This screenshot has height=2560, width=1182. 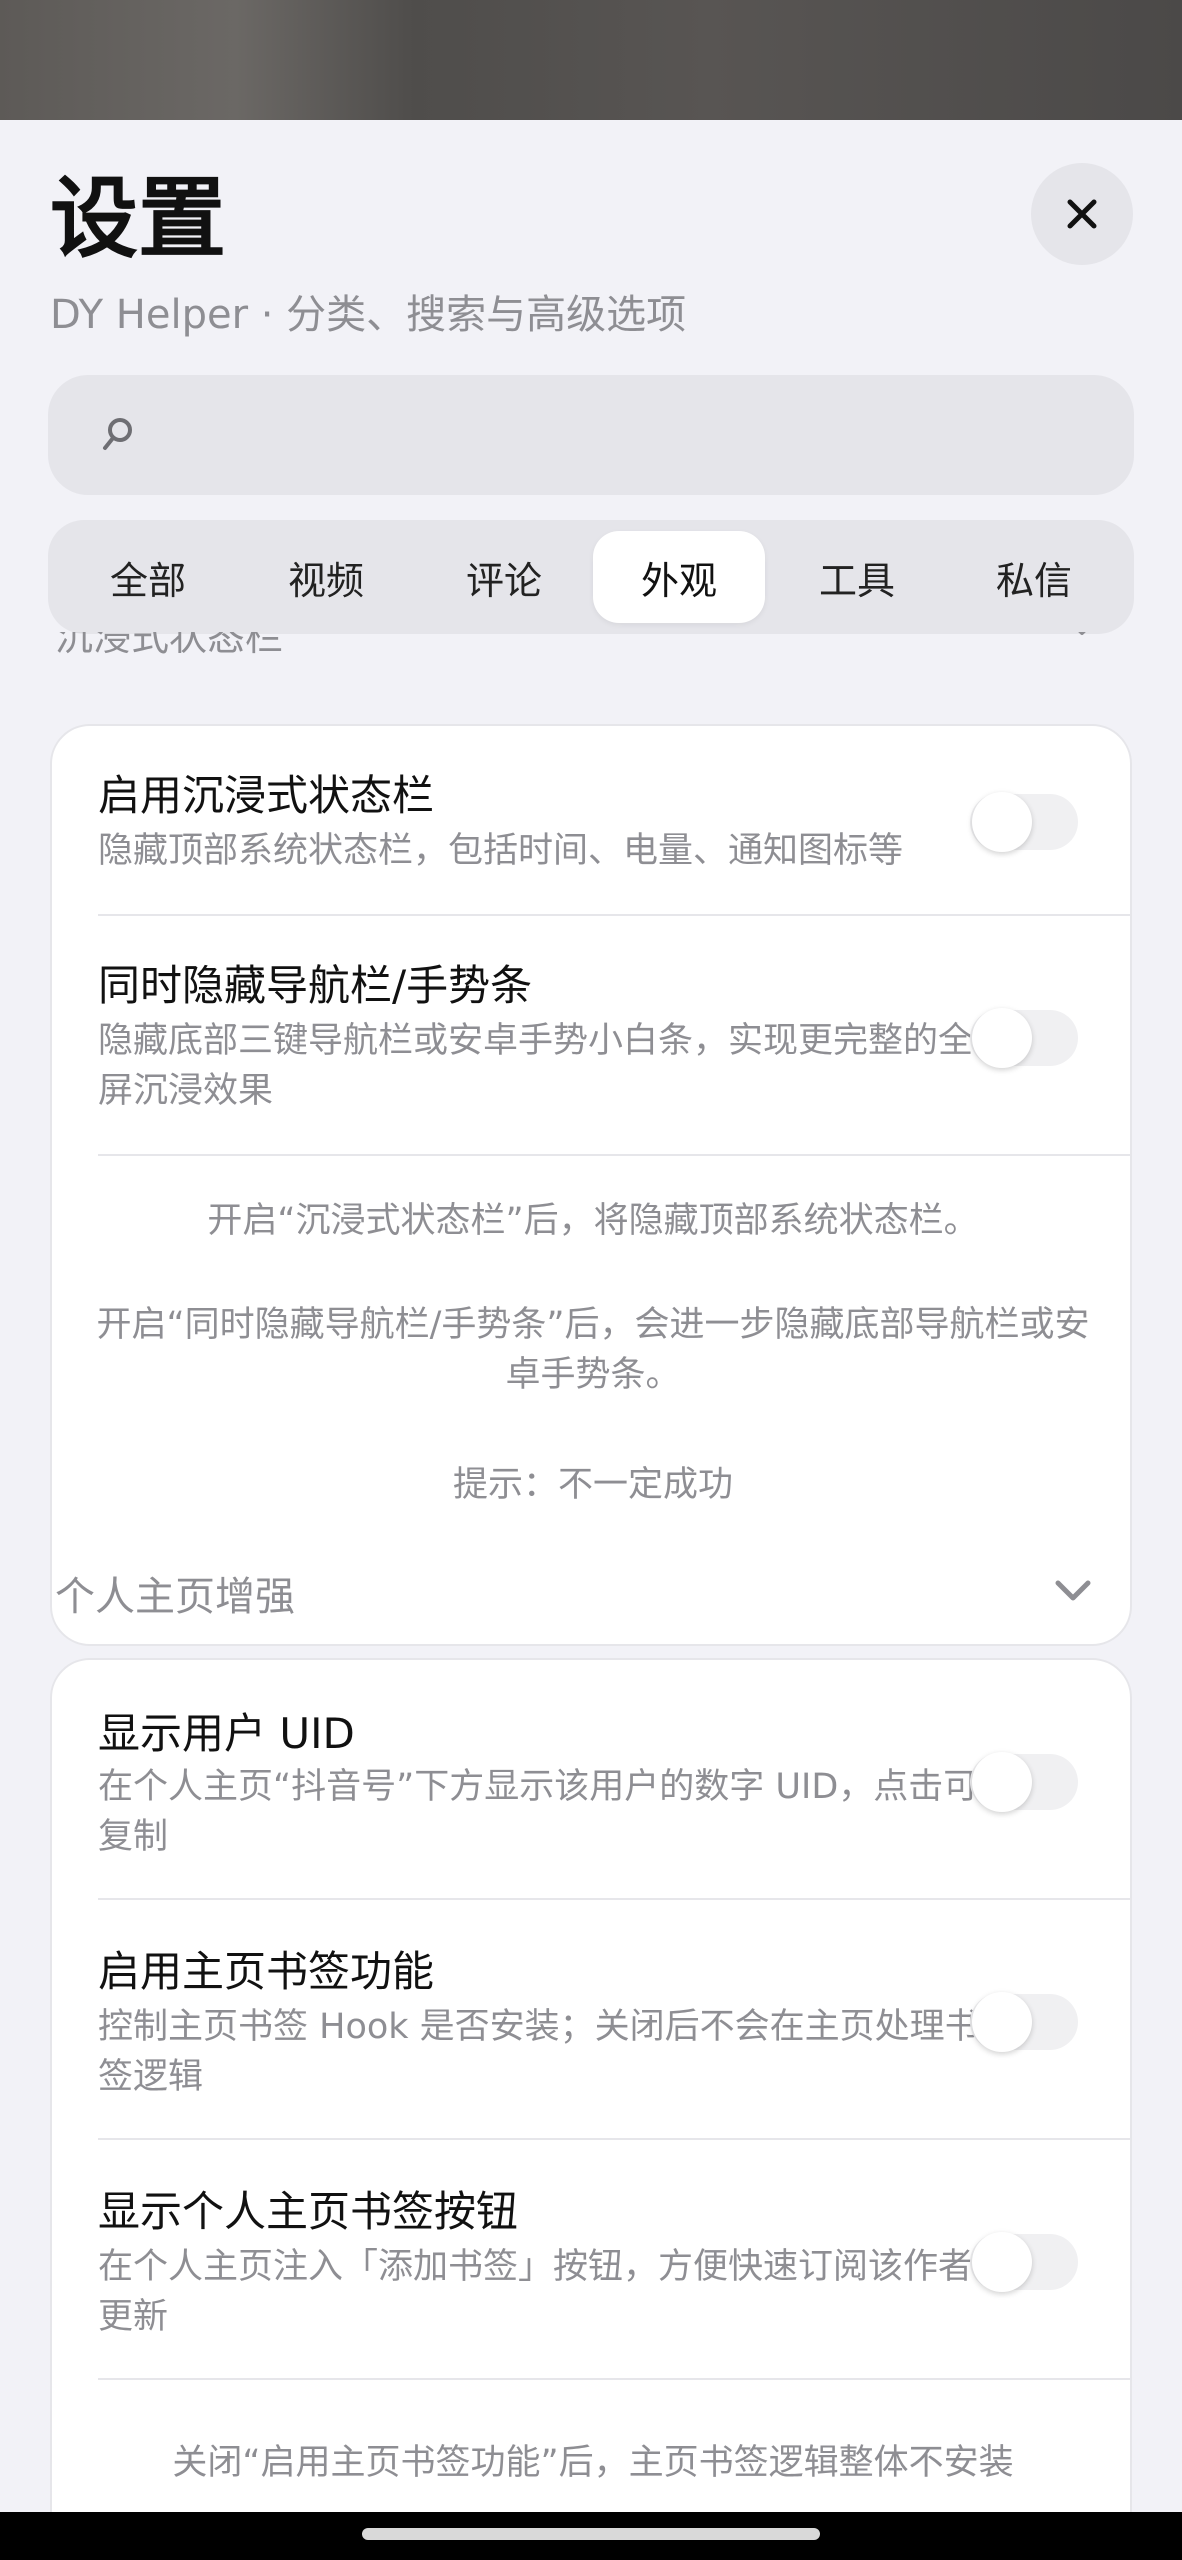 What do you see at coordinates (538, 1812) in the screenshot?
I see `setting-description: 在个人主页“抖音号”下方显示该用户的数字 UID，点击可复制` at bounding box center [538, 1812].